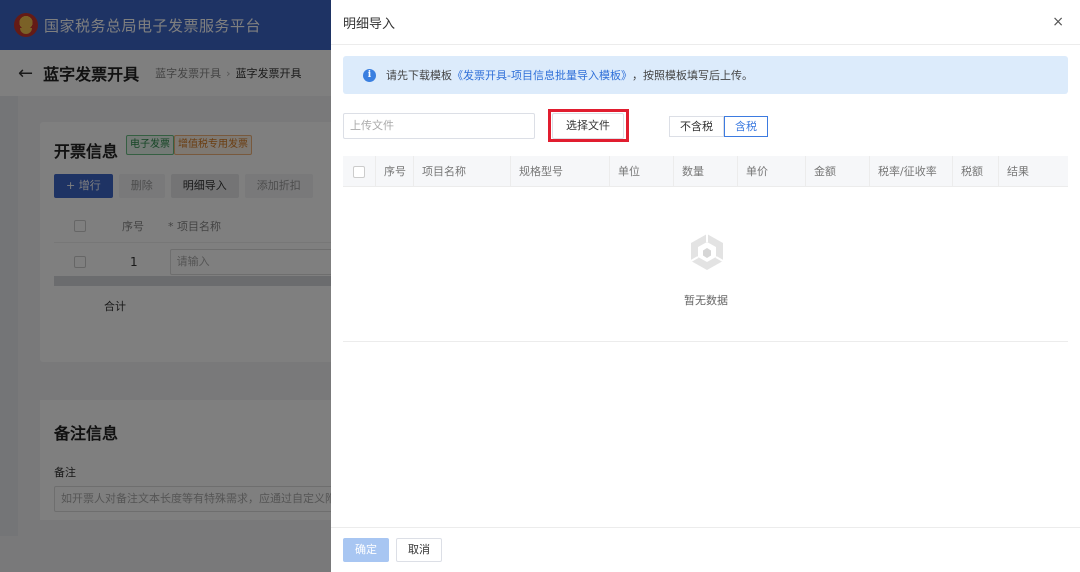 This screenshot has width=1080, height=572. I want to click on col-index: 序号, so click(395, 171).